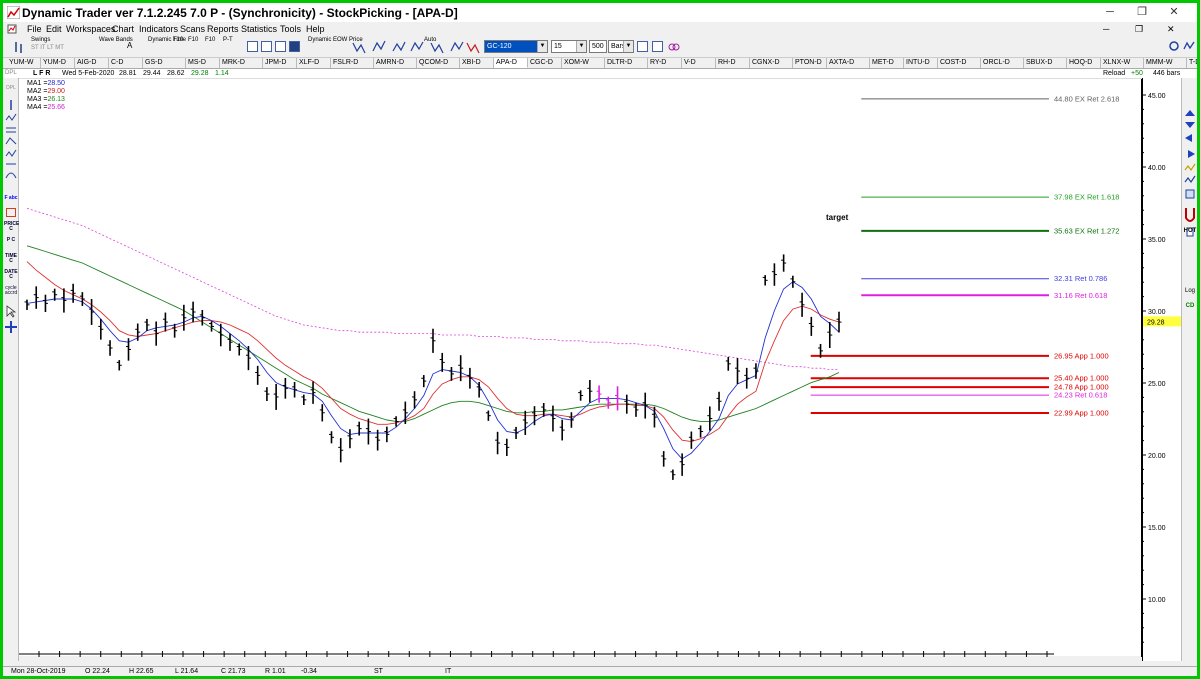 This screenshot has height=679, width=1200. Describe the element at coordinates (11, 143) in the screenshot. I see `drawing-tools-icons` at that location.